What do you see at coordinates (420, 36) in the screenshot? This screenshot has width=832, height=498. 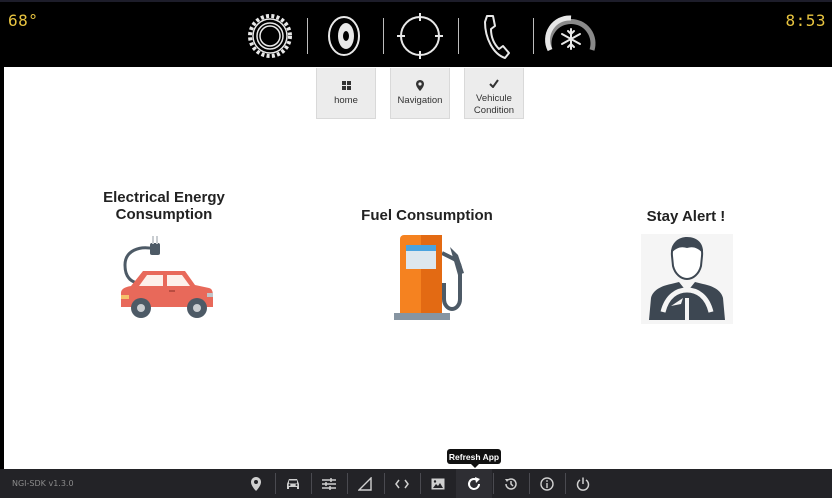 I see `target-crosshair-icon` at bounding box center [420, 36].